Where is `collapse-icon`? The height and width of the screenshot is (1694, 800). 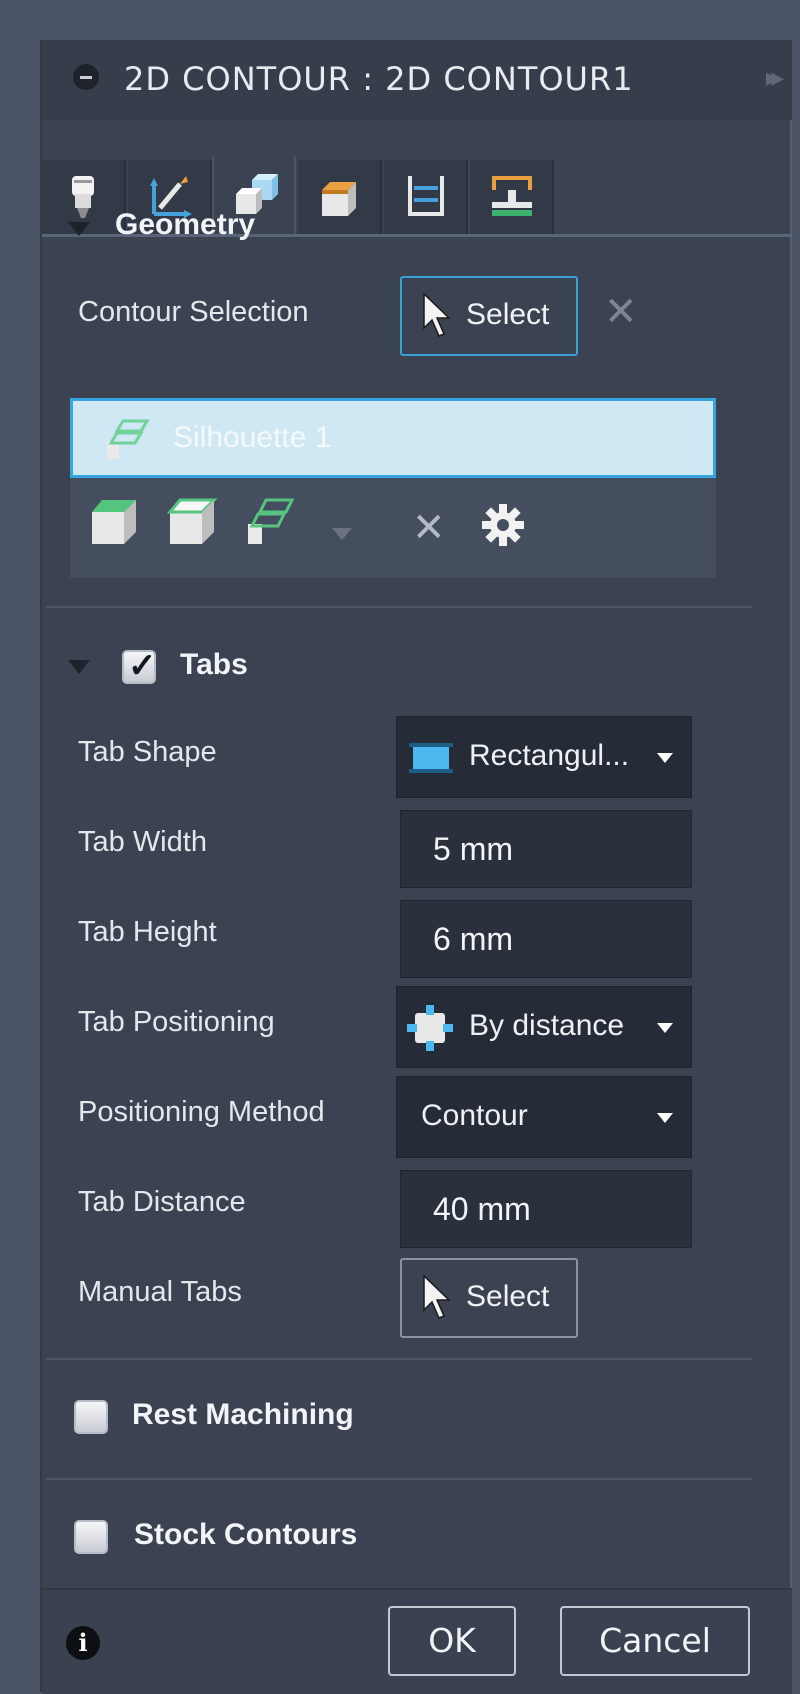 collapse-icon is located at coordinates (86, 77).